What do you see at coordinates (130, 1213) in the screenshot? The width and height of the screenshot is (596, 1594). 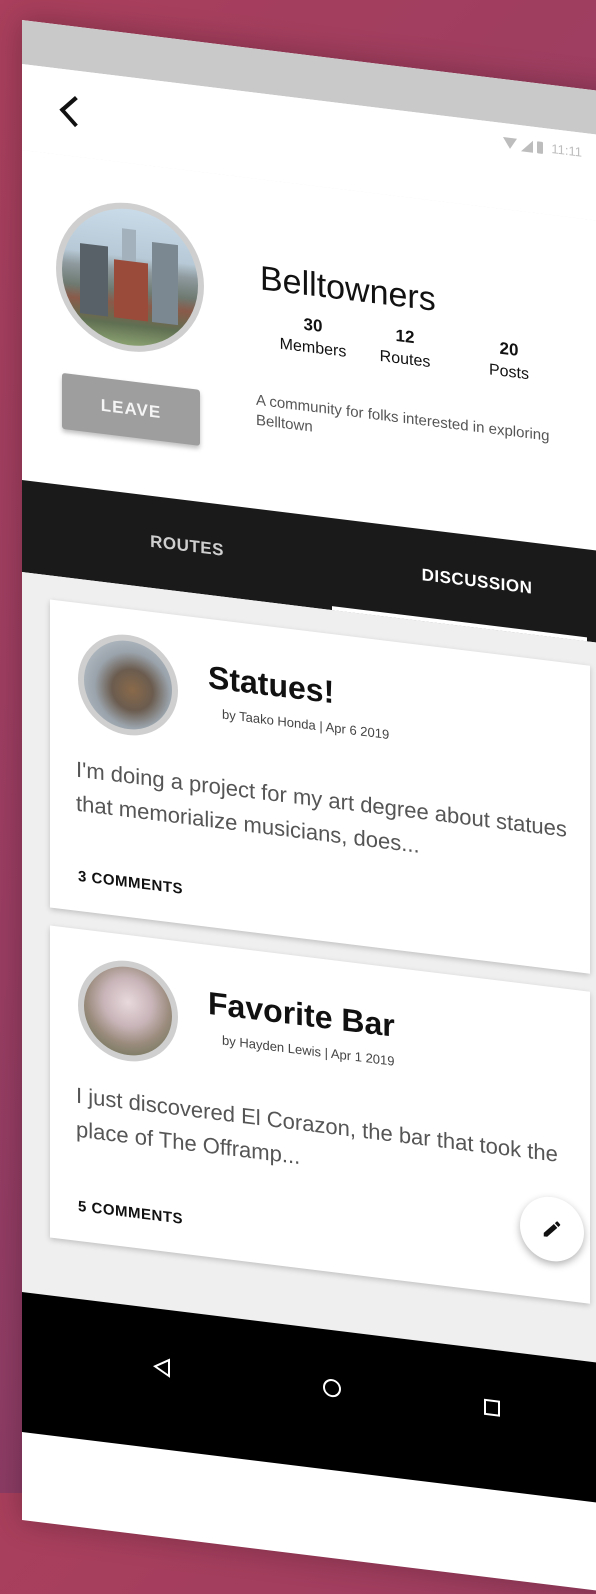 I see `comments-link: 5 COMMENTS` at bounding box center [130, 1213].